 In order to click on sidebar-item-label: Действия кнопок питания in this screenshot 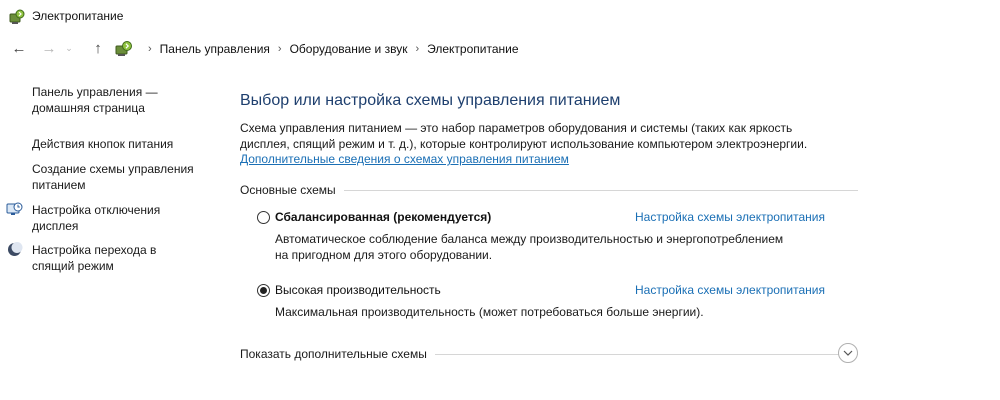, I will do `click(103, 144)`.